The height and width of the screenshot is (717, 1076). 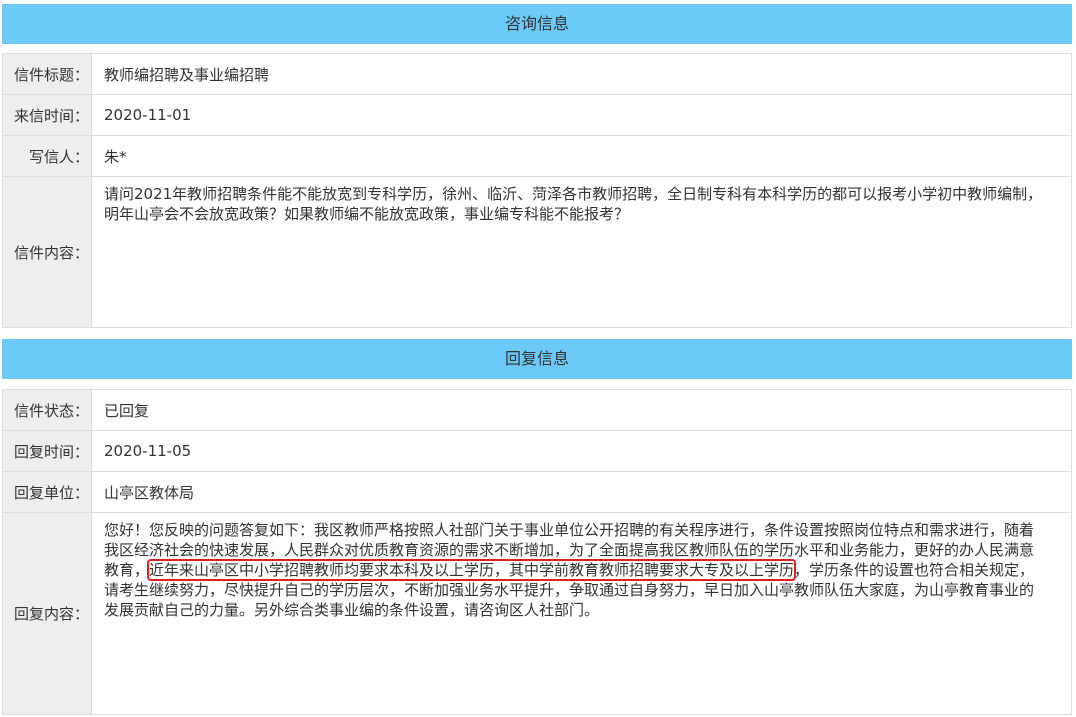 I want to click on letter-title-value: 教师编招聘及事业编招聘, so click(x=581, y=74).